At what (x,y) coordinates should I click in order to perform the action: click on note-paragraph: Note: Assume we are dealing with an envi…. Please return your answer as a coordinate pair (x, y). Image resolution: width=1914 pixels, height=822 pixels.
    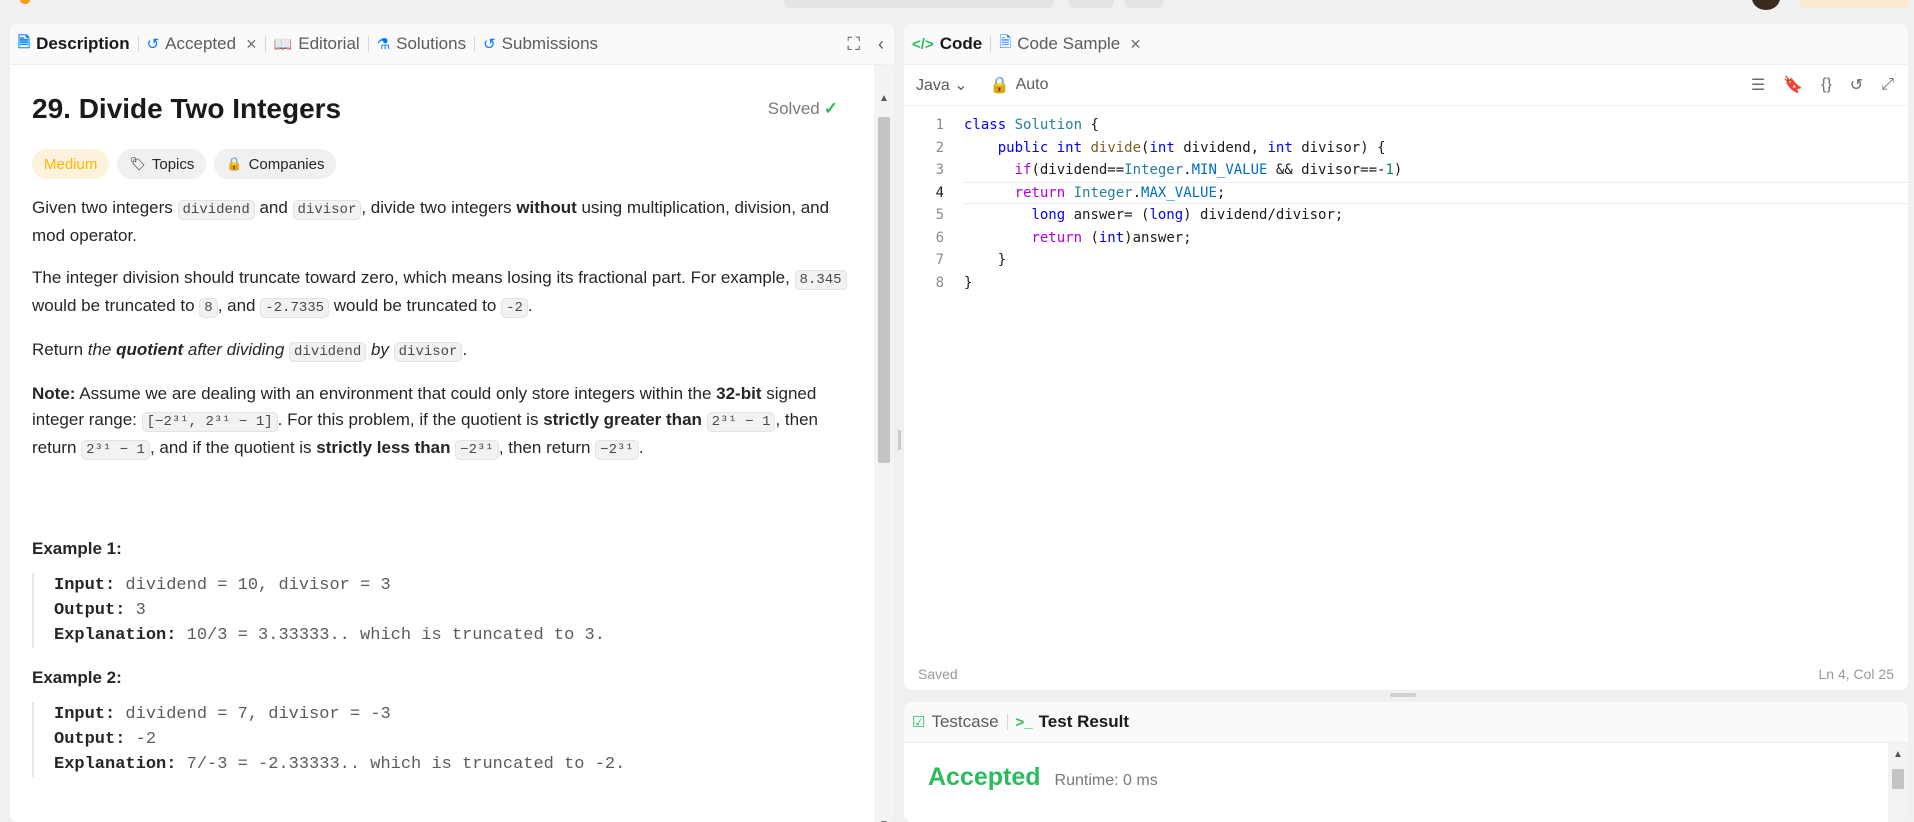
    Looking at the image, I should click on (425, 422).